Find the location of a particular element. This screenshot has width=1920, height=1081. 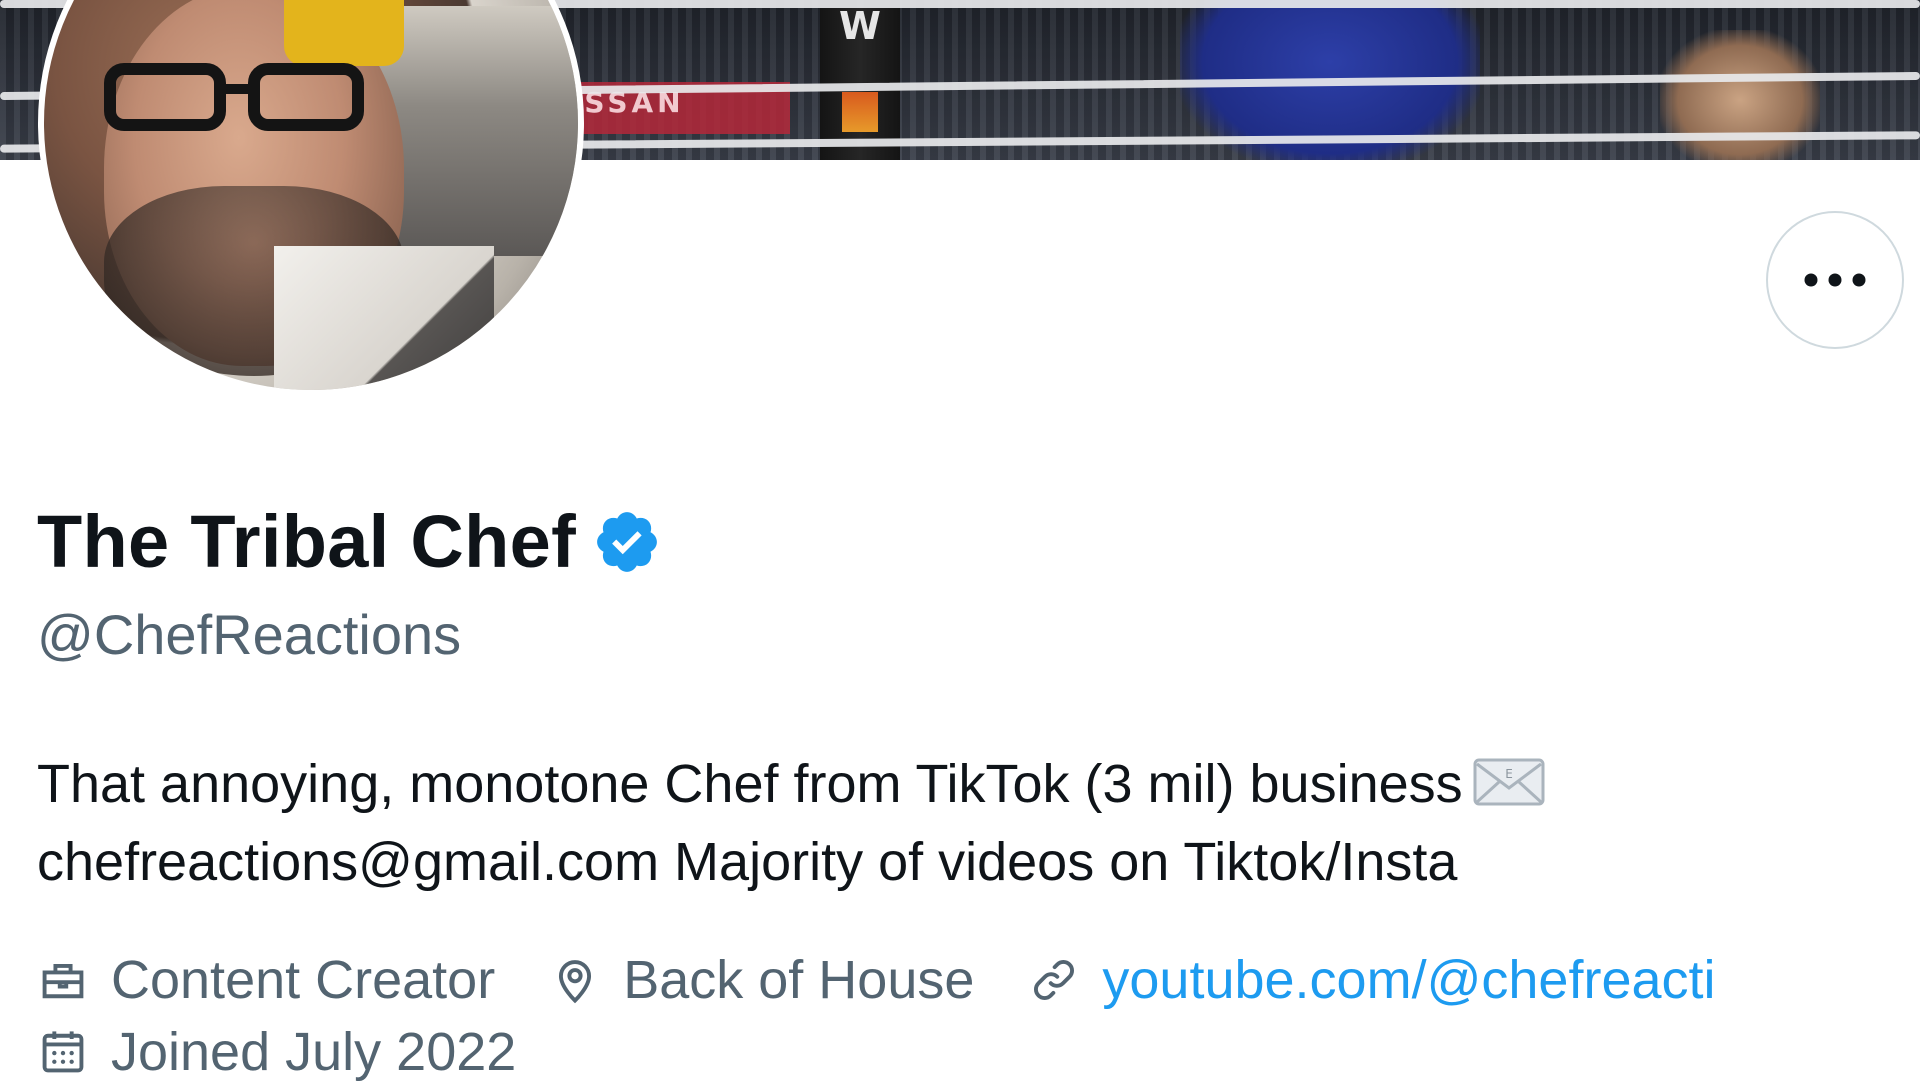

display-name: The Tribal Chef is located at coordinates (307, 541).